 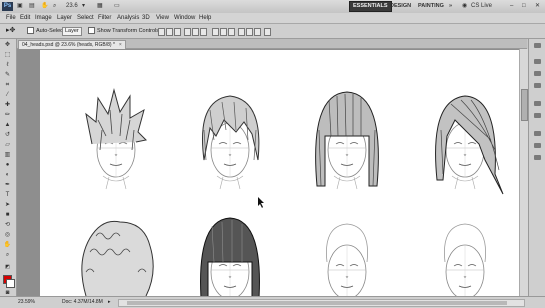 What do you see at coordinates (450, 6) in the screenshot?
I see `more-workspaces-button: »` at bounding box center [450, 6].